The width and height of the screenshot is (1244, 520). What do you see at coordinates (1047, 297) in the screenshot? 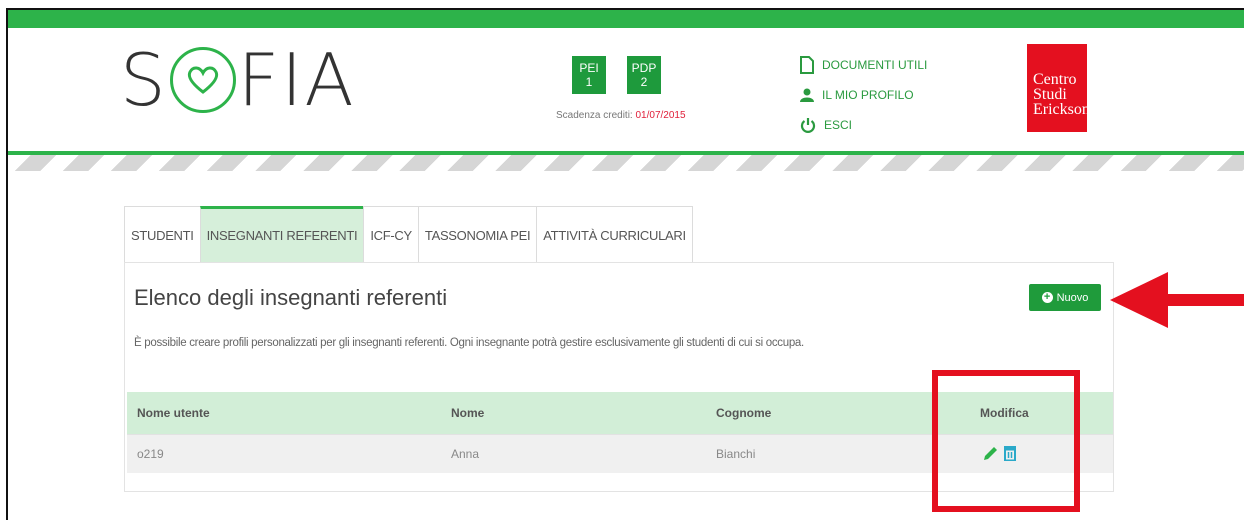
I see `plus-icon: +` at bounding box center [1047, 297].